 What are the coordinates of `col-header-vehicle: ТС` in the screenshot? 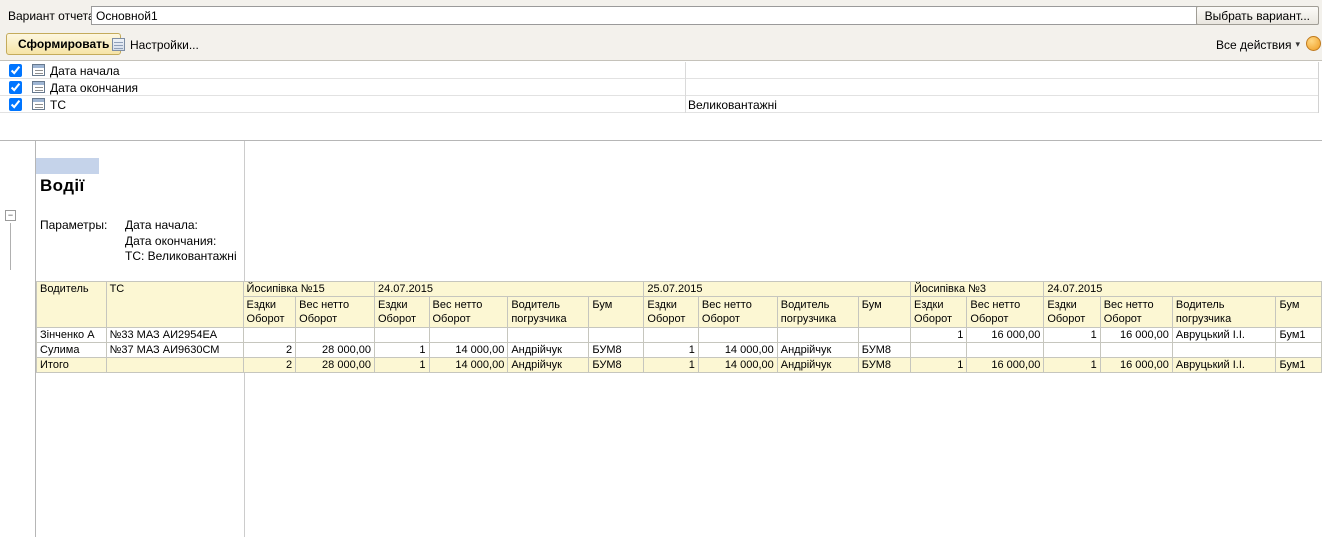 It's located at (174, 304).